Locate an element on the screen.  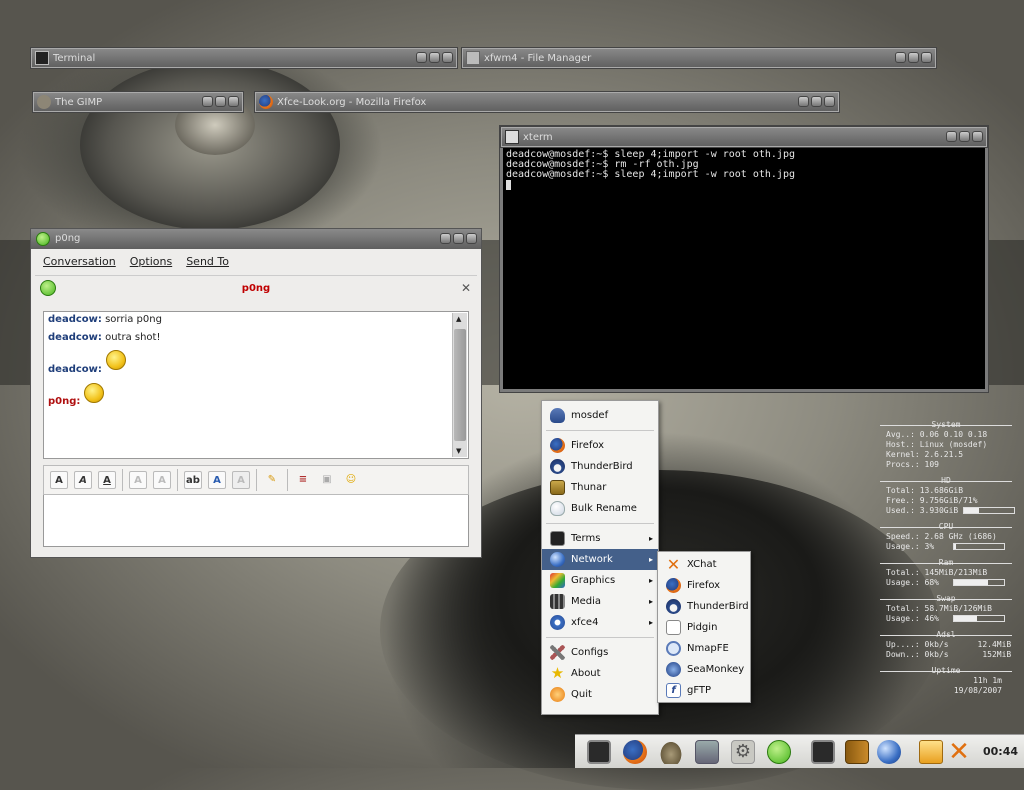
chat-scrollbar: ▲ ▼ is located at coordinates (459, 385).